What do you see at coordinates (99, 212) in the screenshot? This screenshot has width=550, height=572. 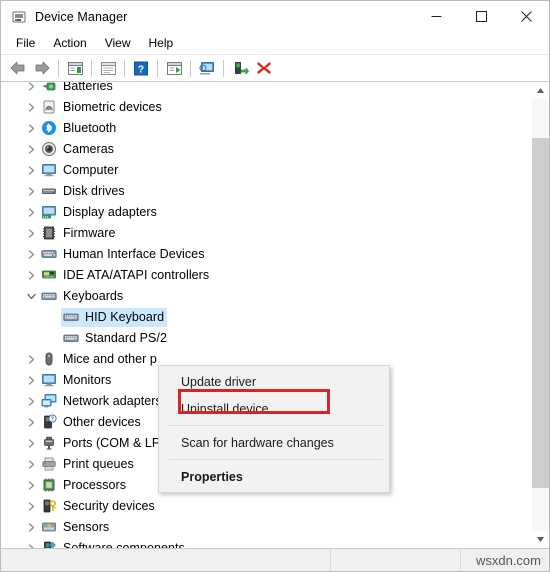 I see `tree-item-content: Display adapters` at bounding box center [99, 212].